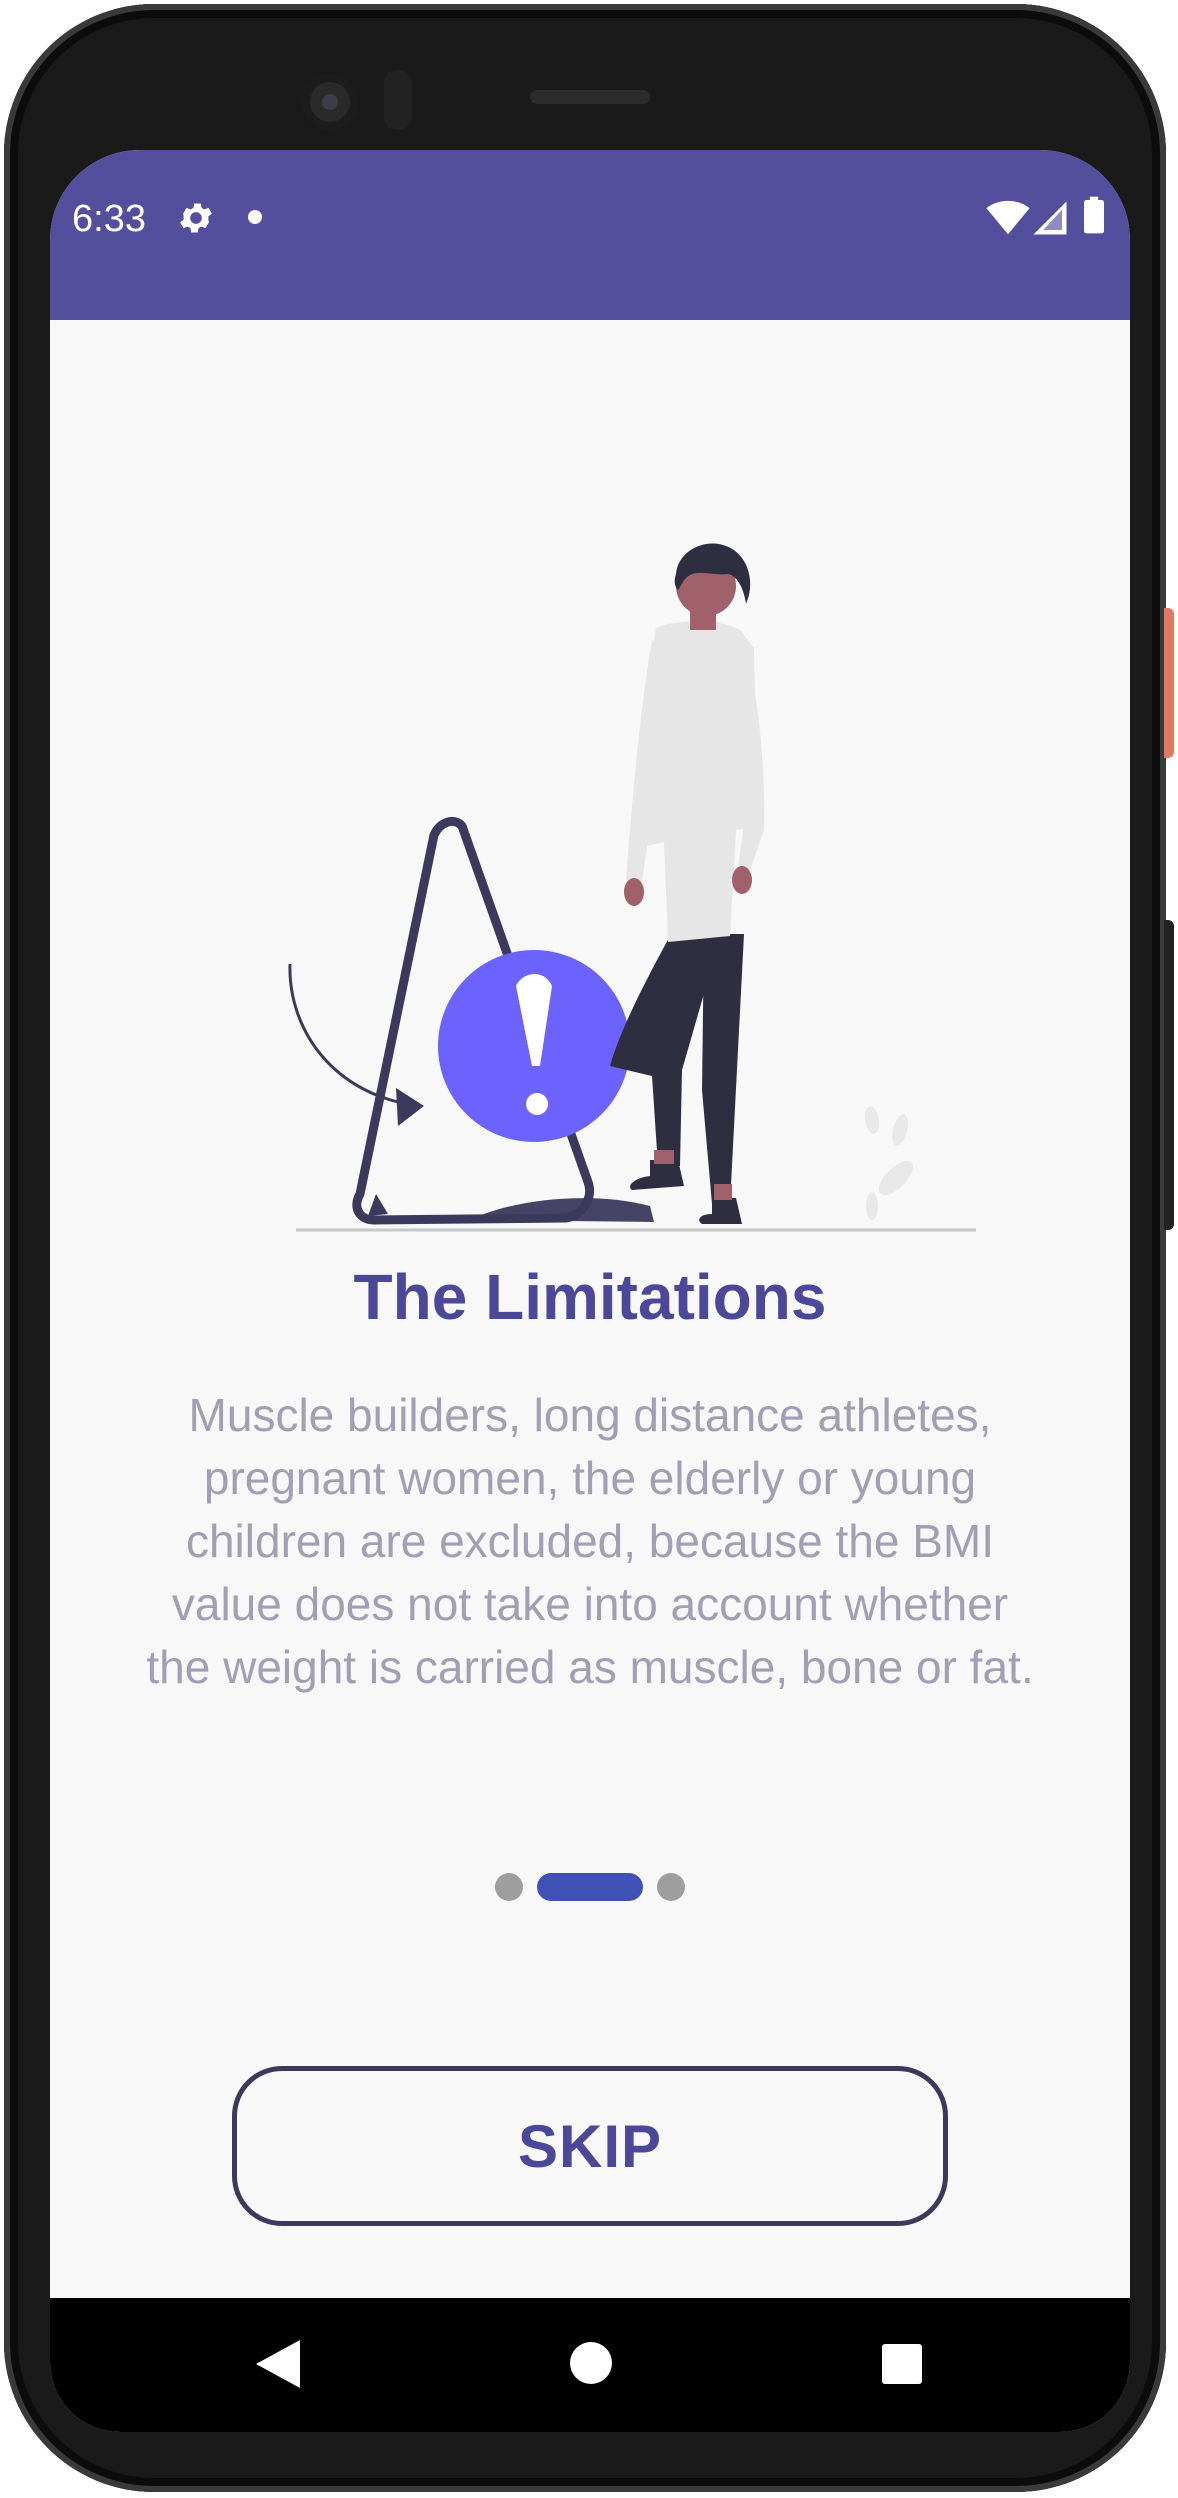 The width and height of the screenshot is (1178, 2498). I want to click on navigation-bar, so click(590, 2365).